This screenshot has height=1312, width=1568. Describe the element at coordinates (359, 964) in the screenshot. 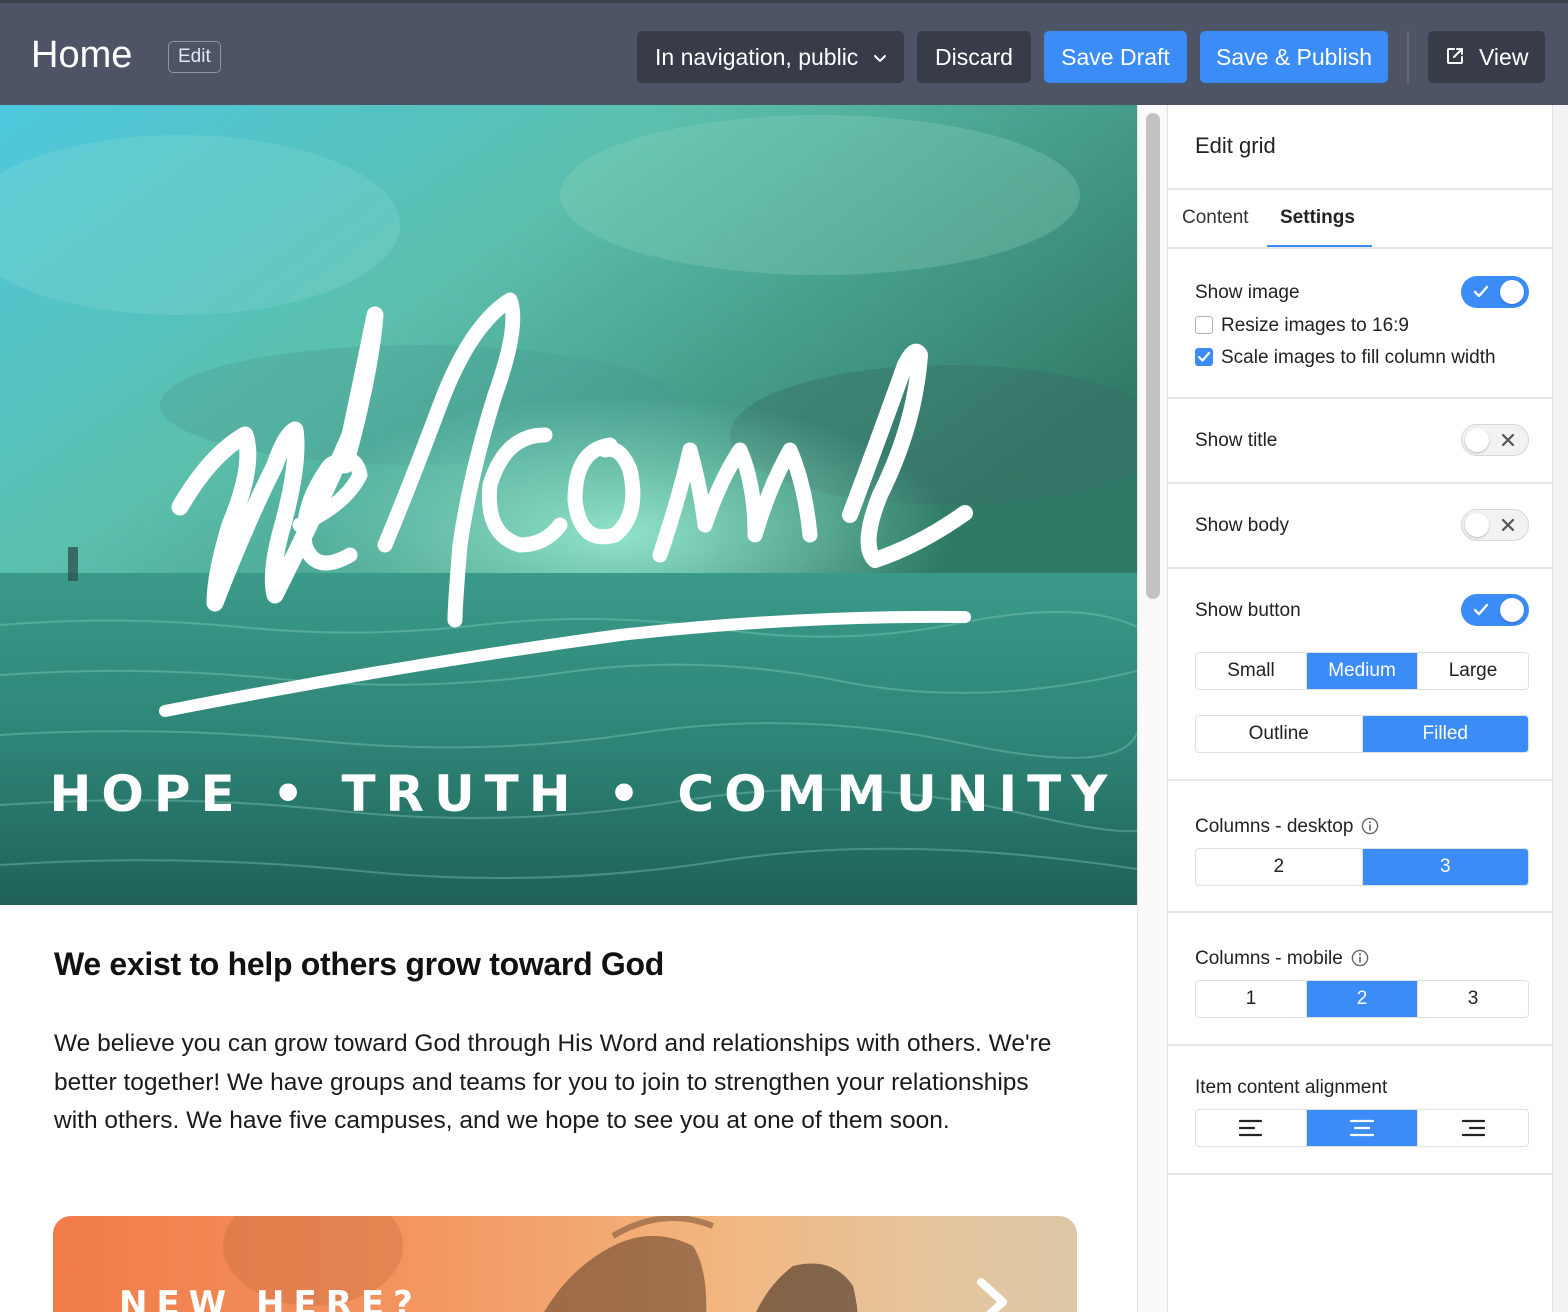

I see `content-heading: We exist to help others grow toward God` at that location.